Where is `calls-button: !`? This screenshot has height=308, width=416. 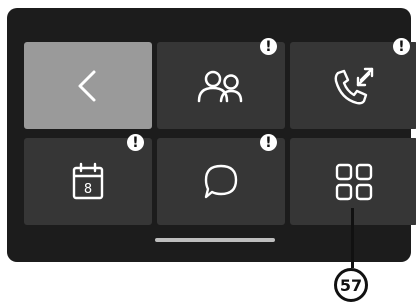
calls-button: ! is located at coordinates (353, 83).